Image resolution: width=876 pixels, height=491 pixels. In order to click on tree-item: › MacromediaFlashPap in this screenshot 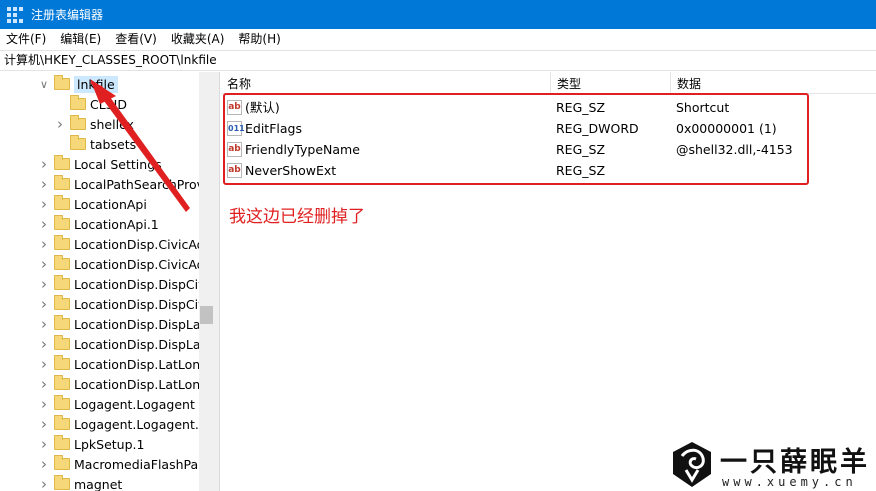, I will do `click(118, 464)`.